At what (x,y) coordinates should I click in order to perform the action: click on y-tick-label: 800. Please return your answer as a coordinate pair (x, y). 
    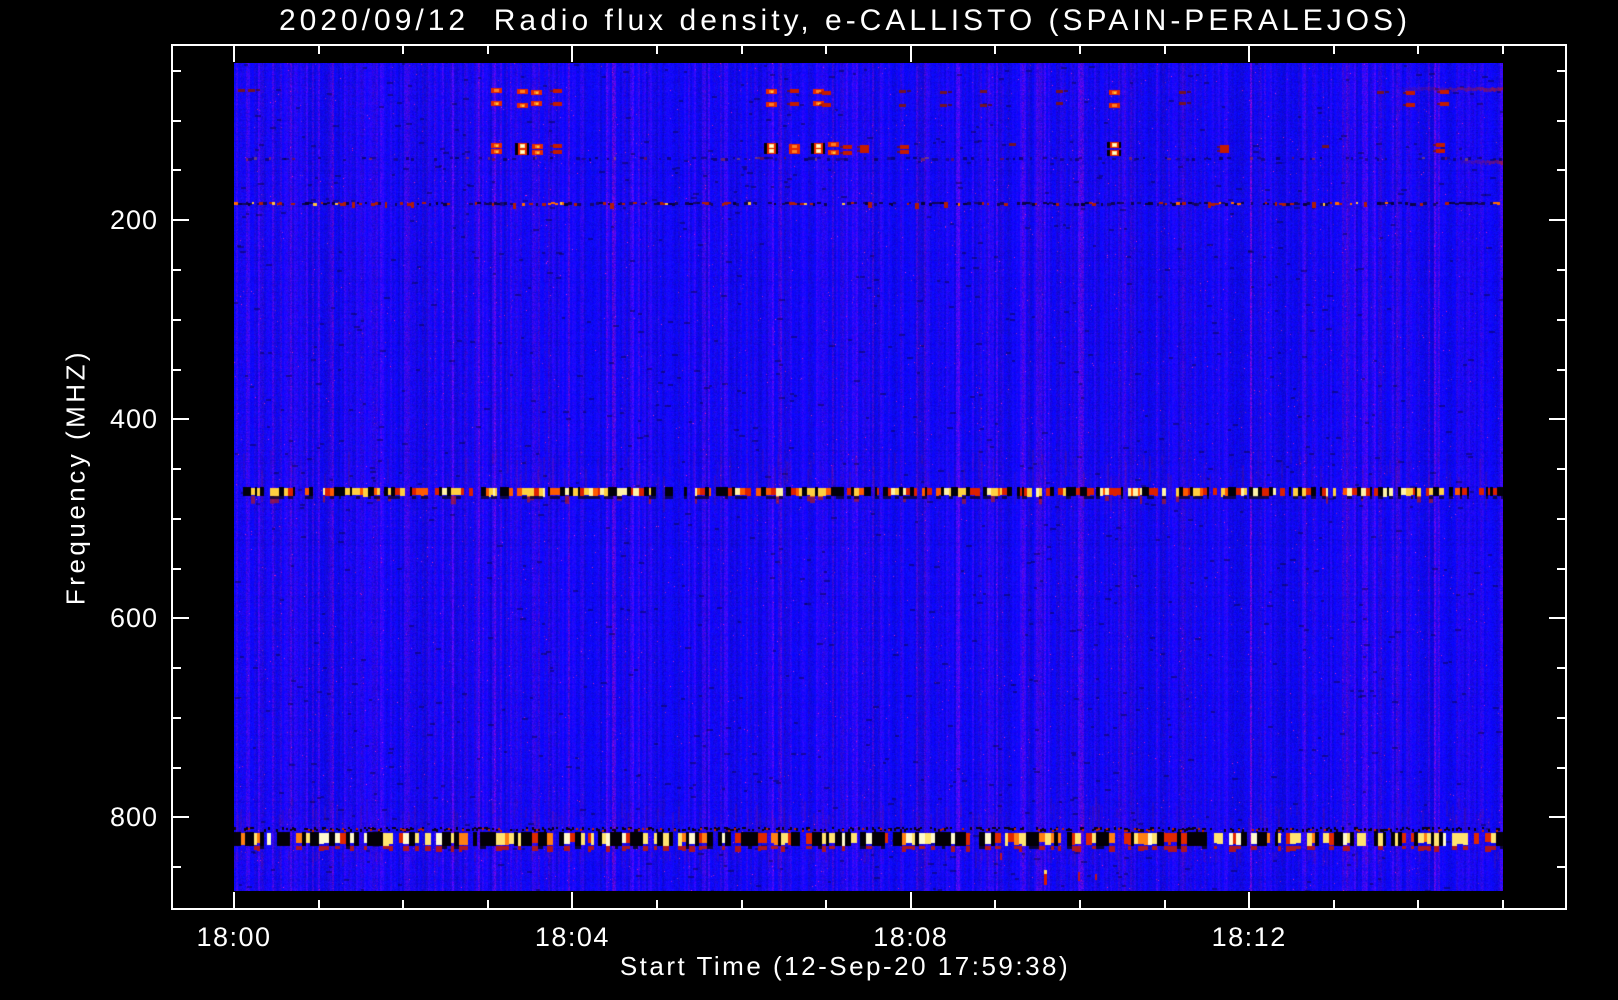
    Looking at the image, I should click on (133, 817).